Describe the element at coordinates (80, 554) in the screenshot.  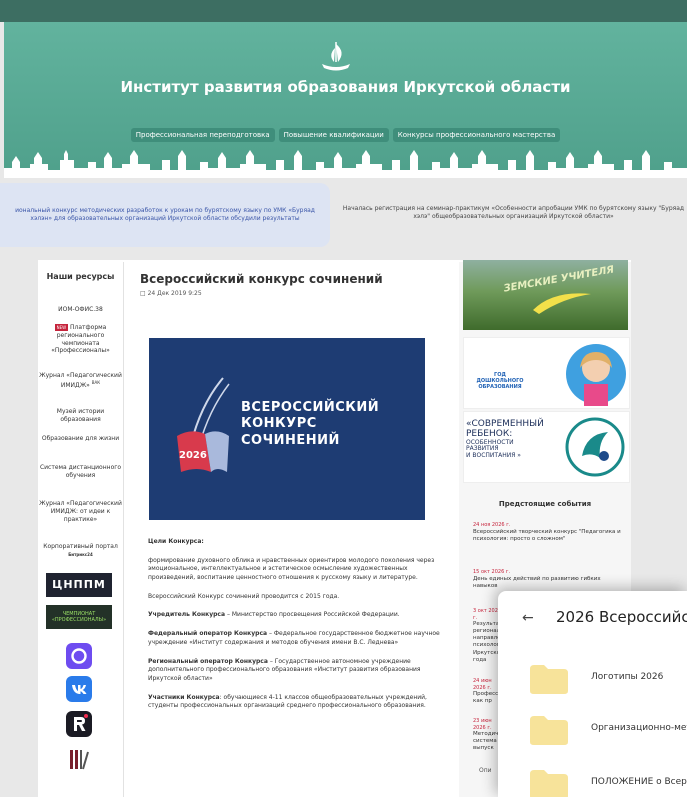
I see `bitrix-logo: Битрикс24` at that location.